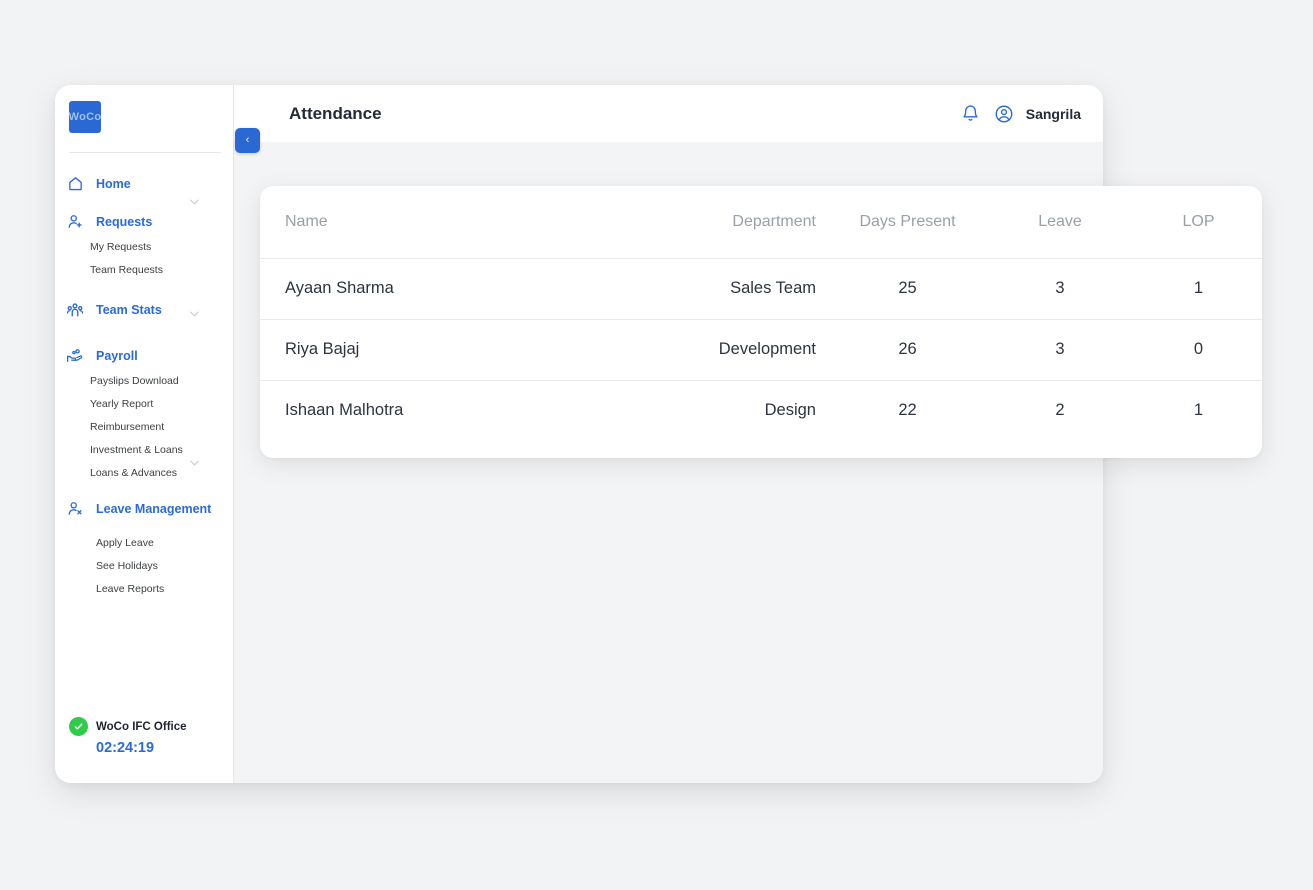 The width and height of the screenshot is (1313, 890). Describe the element at coordinates (1053, 114) in the screenshot. I see `user-name: Sangrila` at that location.